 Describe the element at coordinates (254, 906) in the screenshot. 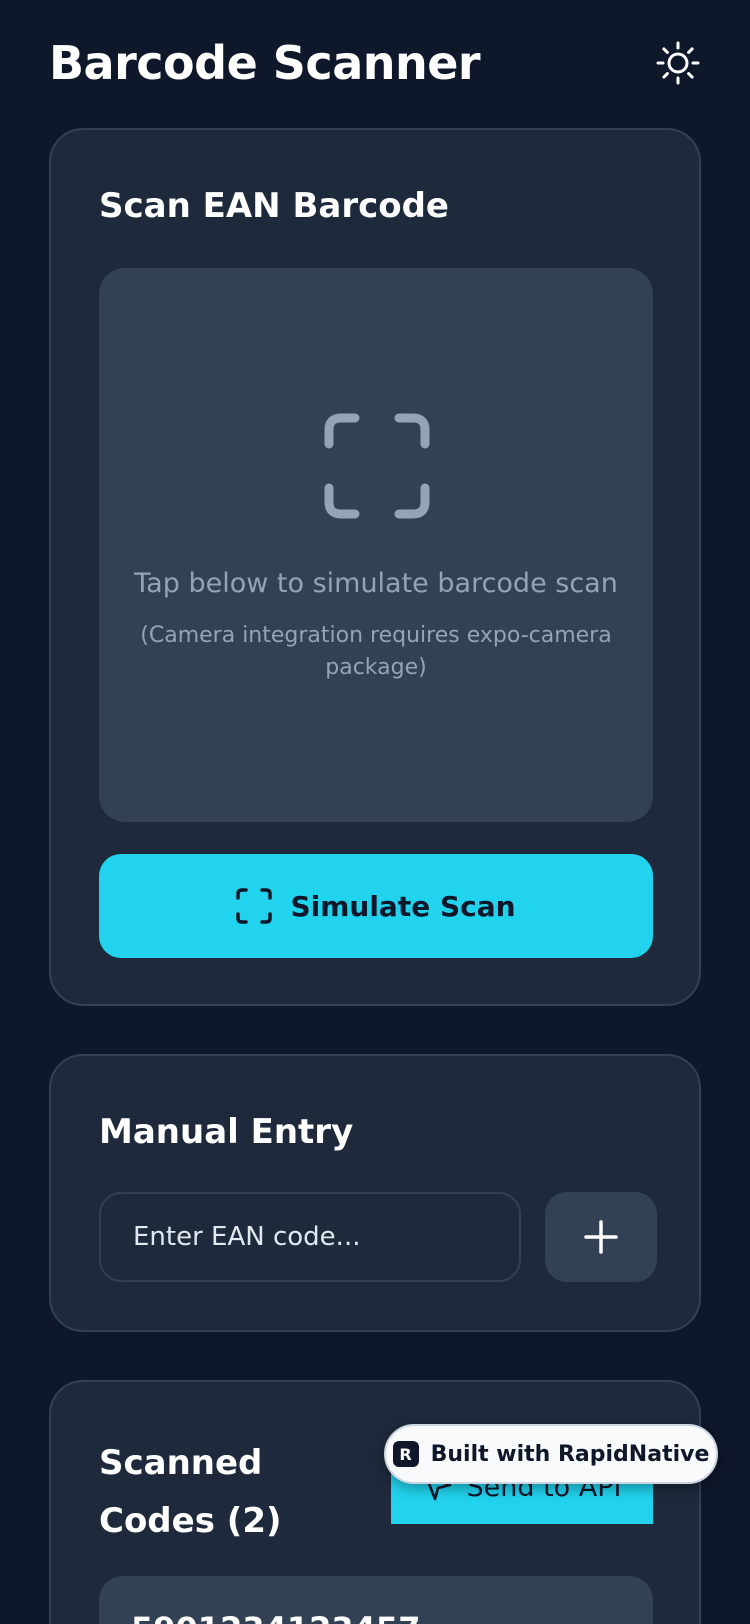

I see `scan-icon` at that location.